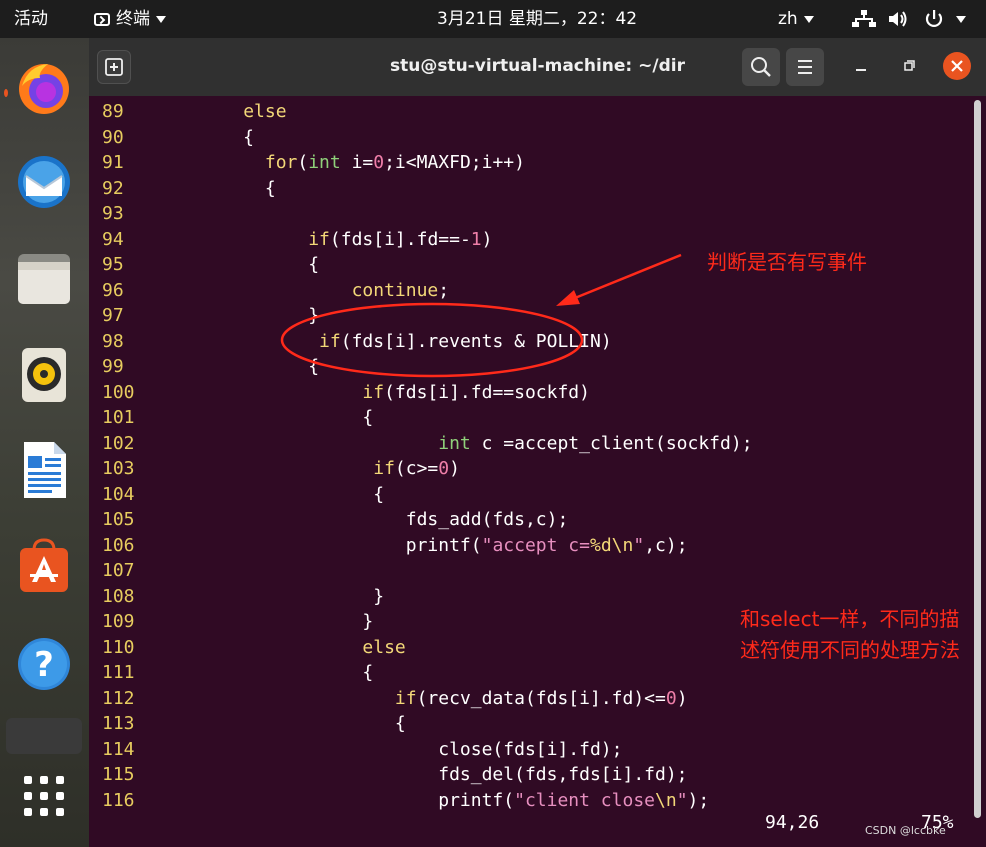 The height and width of the screenshot is (847, 986). I want to click on annotation-note-line1: 和select一样，不同的描, so click(850, 619).